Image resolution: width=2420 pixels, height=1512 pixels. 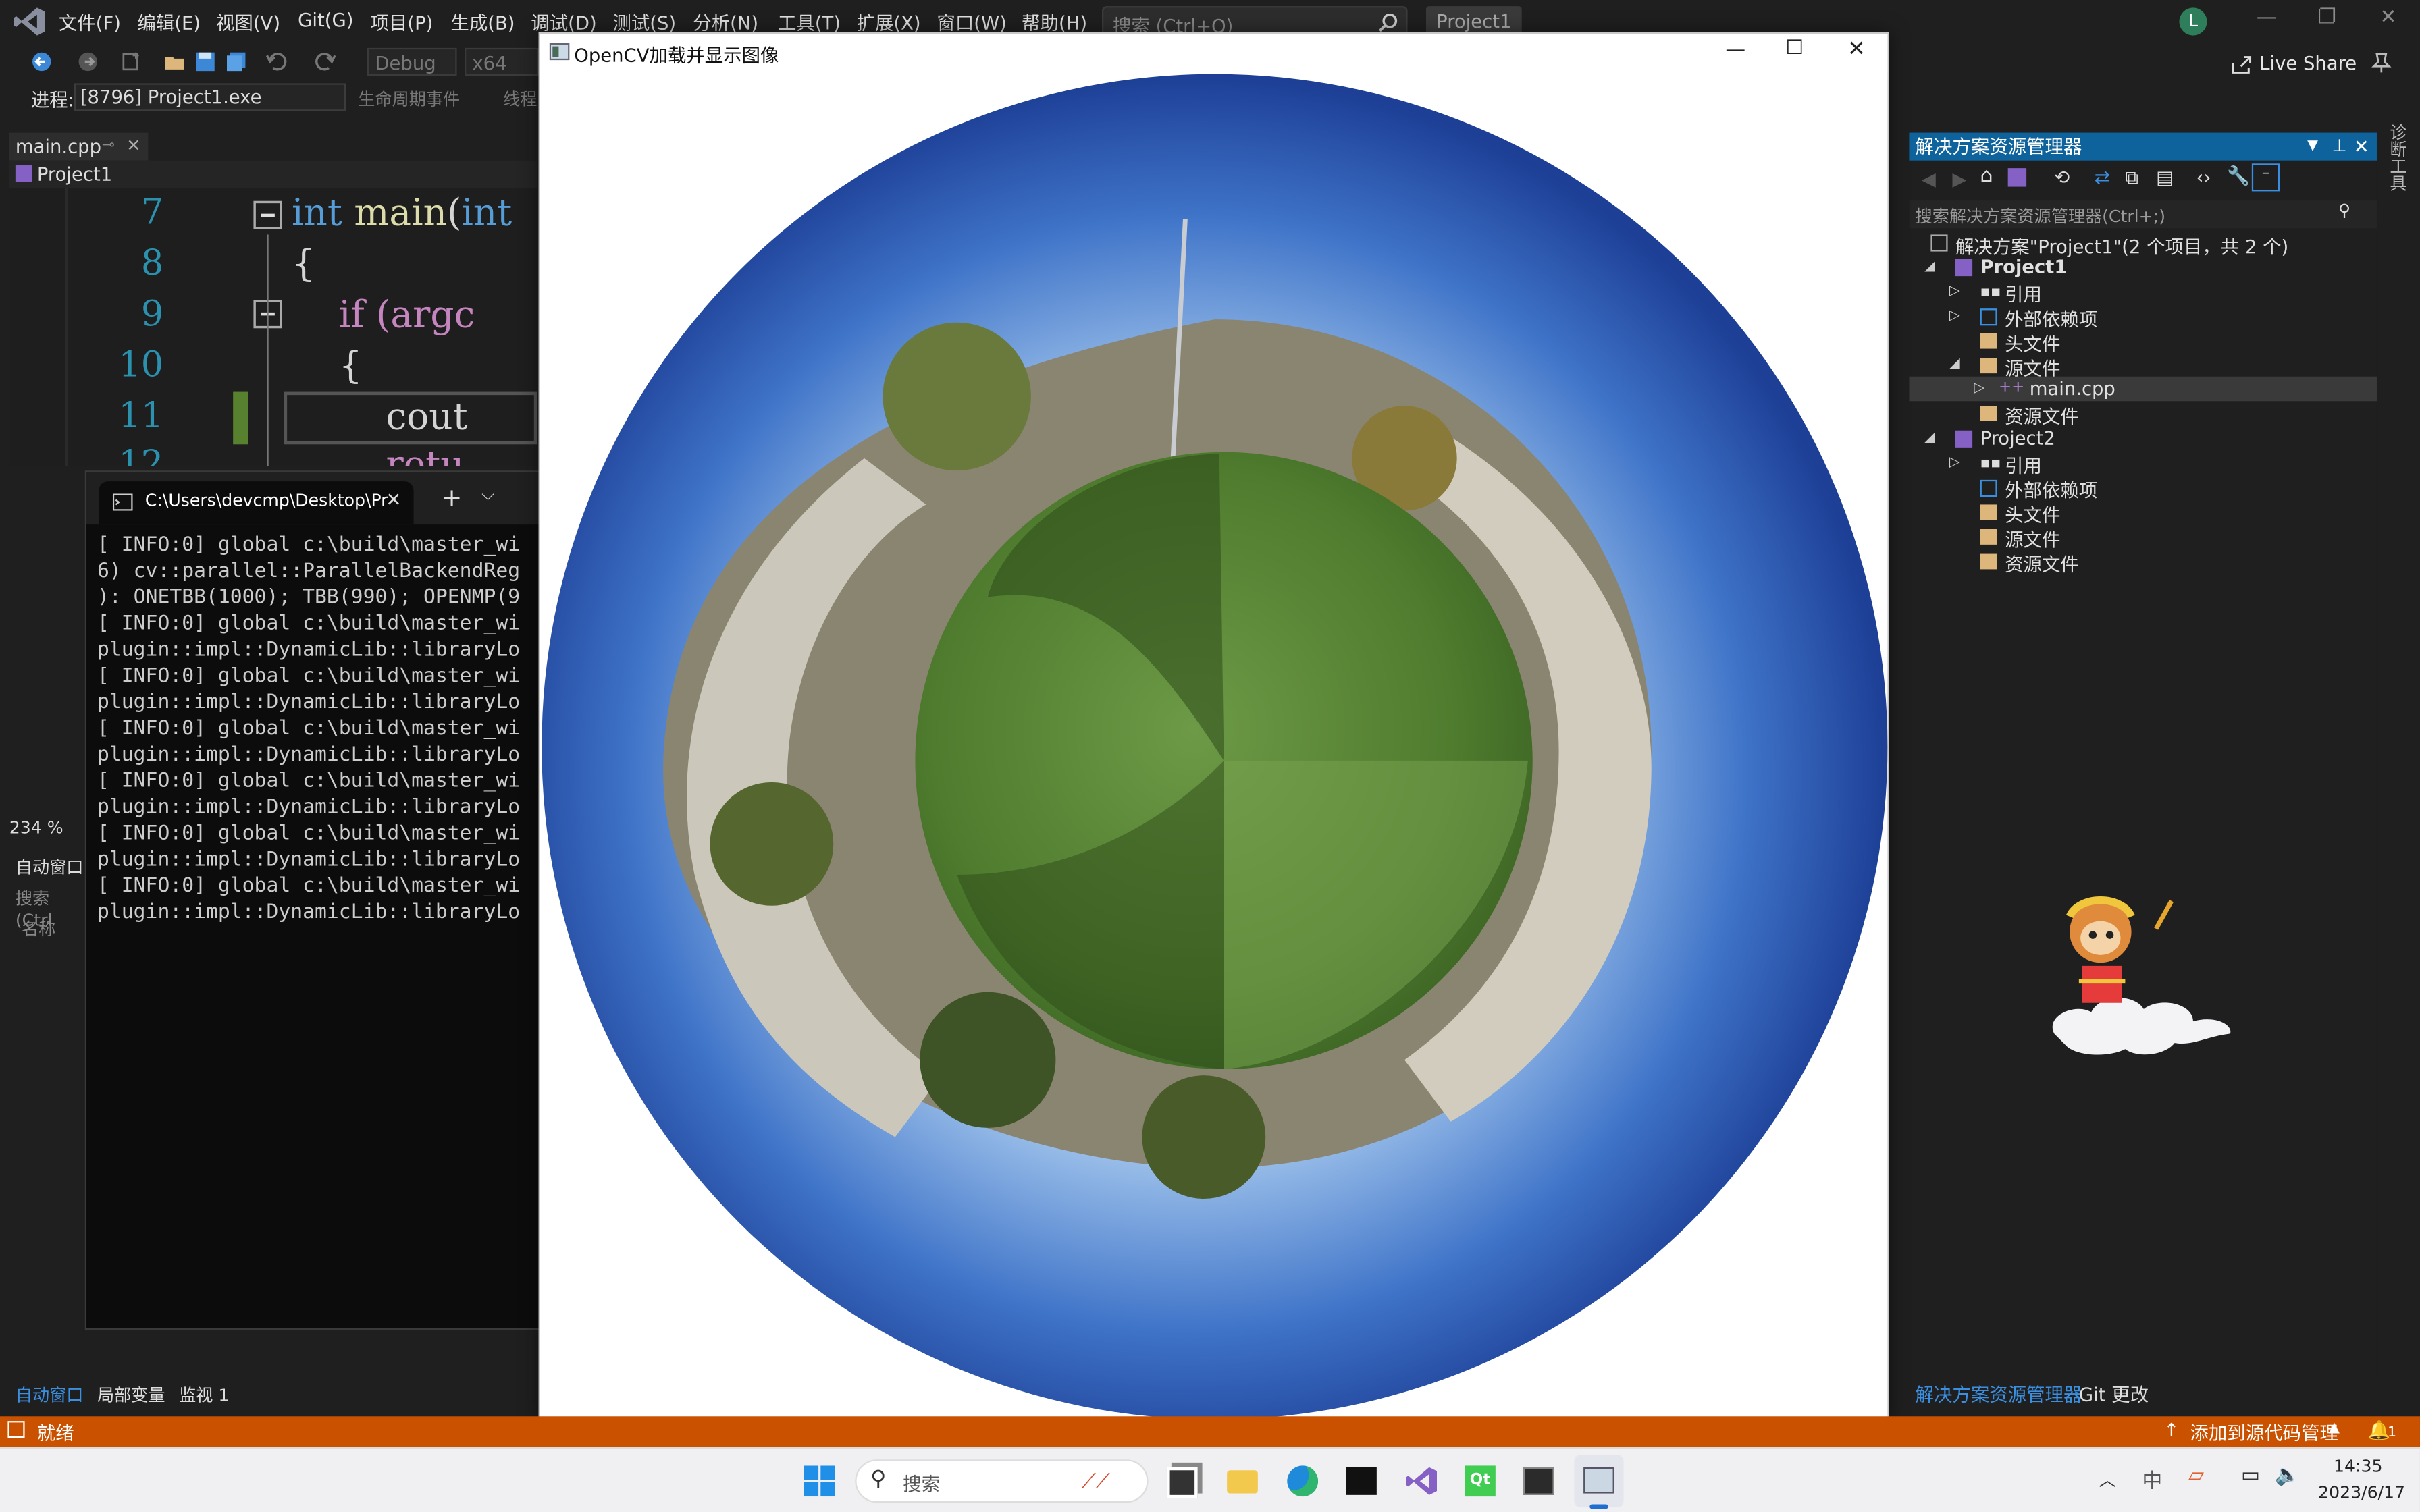 I want to click on back-icon: ◀, so click(x=1929, y=179).